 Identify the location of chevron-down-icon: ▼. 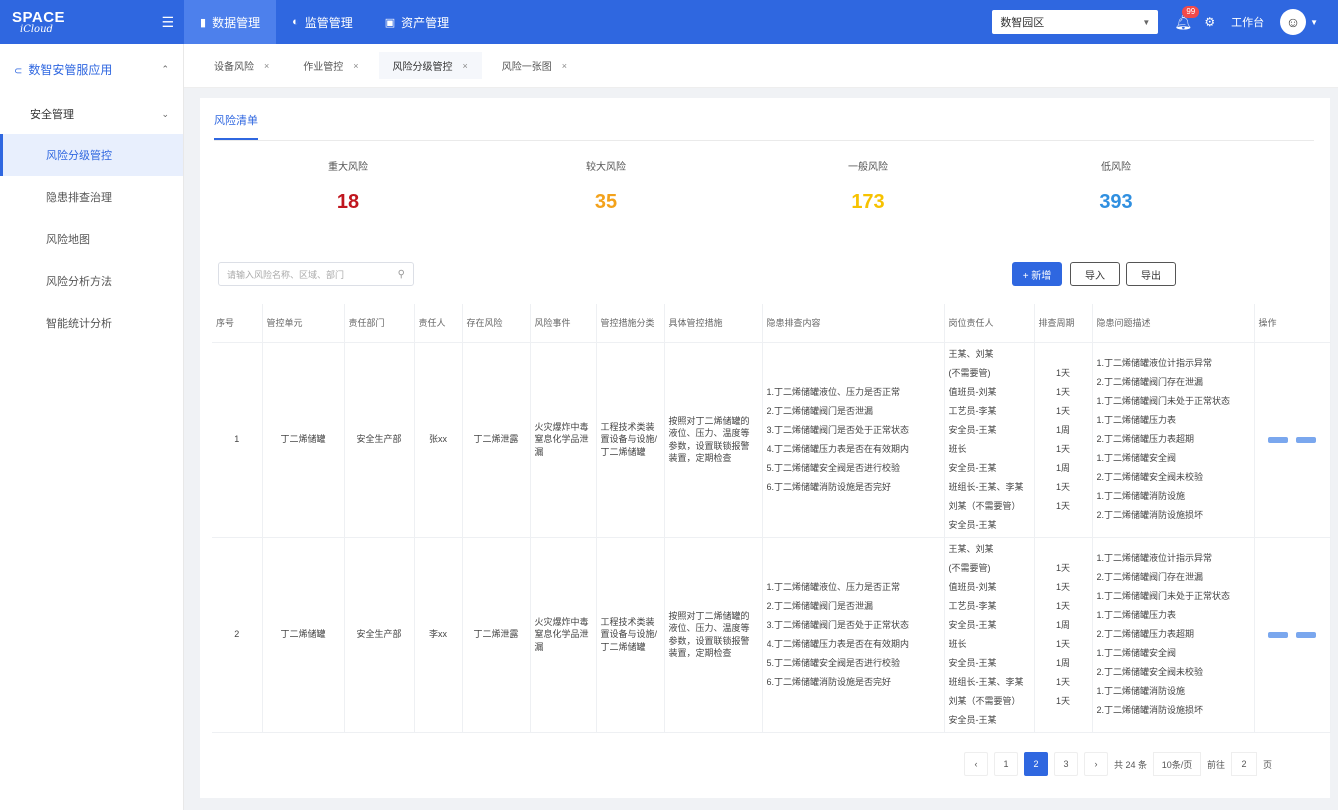
(1314, 22).